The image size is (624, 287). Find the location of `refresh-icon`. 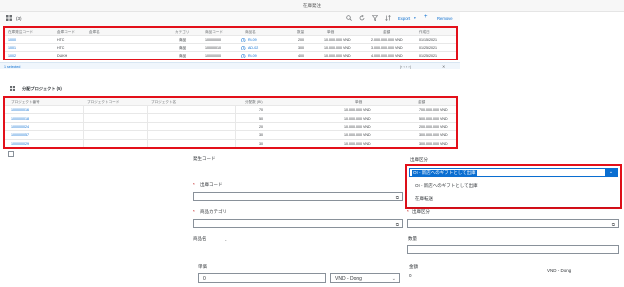

refresh-icon is located at coordinates (362, 18).